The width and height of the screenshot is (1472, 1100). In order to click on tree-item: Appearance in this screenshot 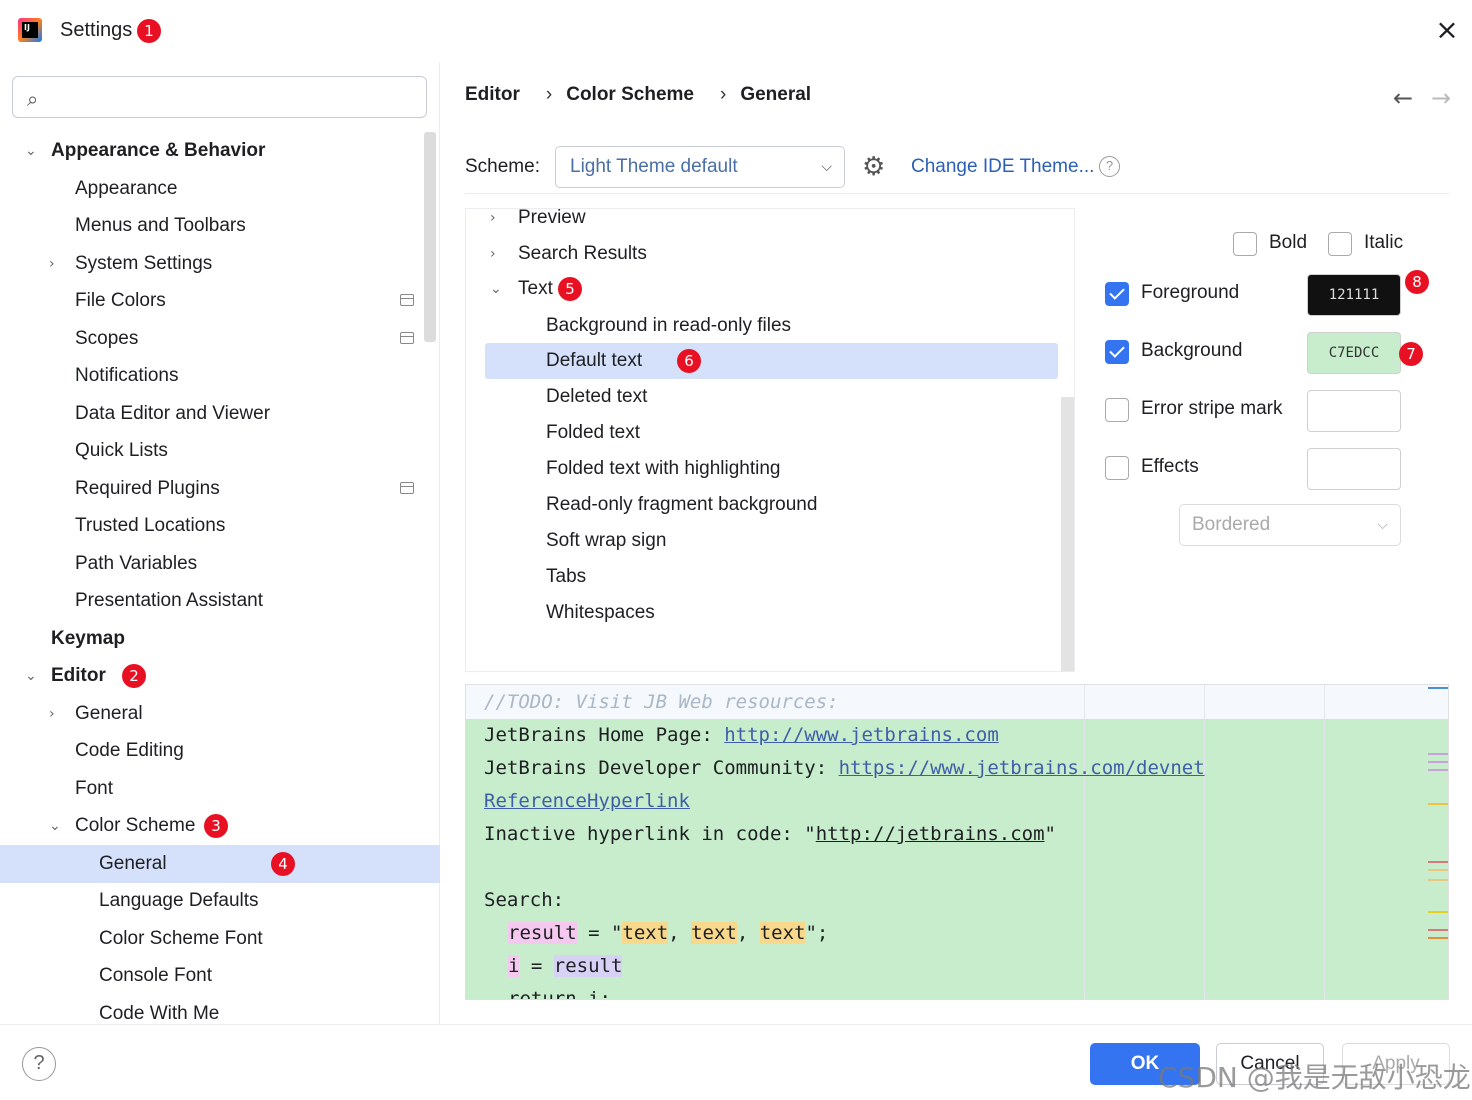, I will do `click(220, 189)`.